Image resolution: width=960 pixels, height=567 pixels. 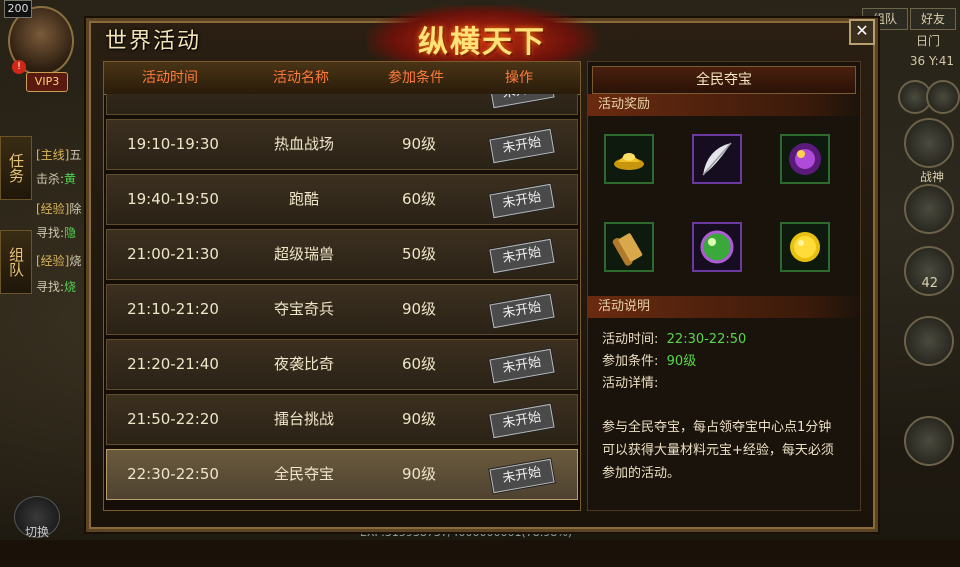 What do you see at coordinates (724, 80) in the screenshot?
I see `detail-title: 全民夺宝` at bounding box center [724, 80].